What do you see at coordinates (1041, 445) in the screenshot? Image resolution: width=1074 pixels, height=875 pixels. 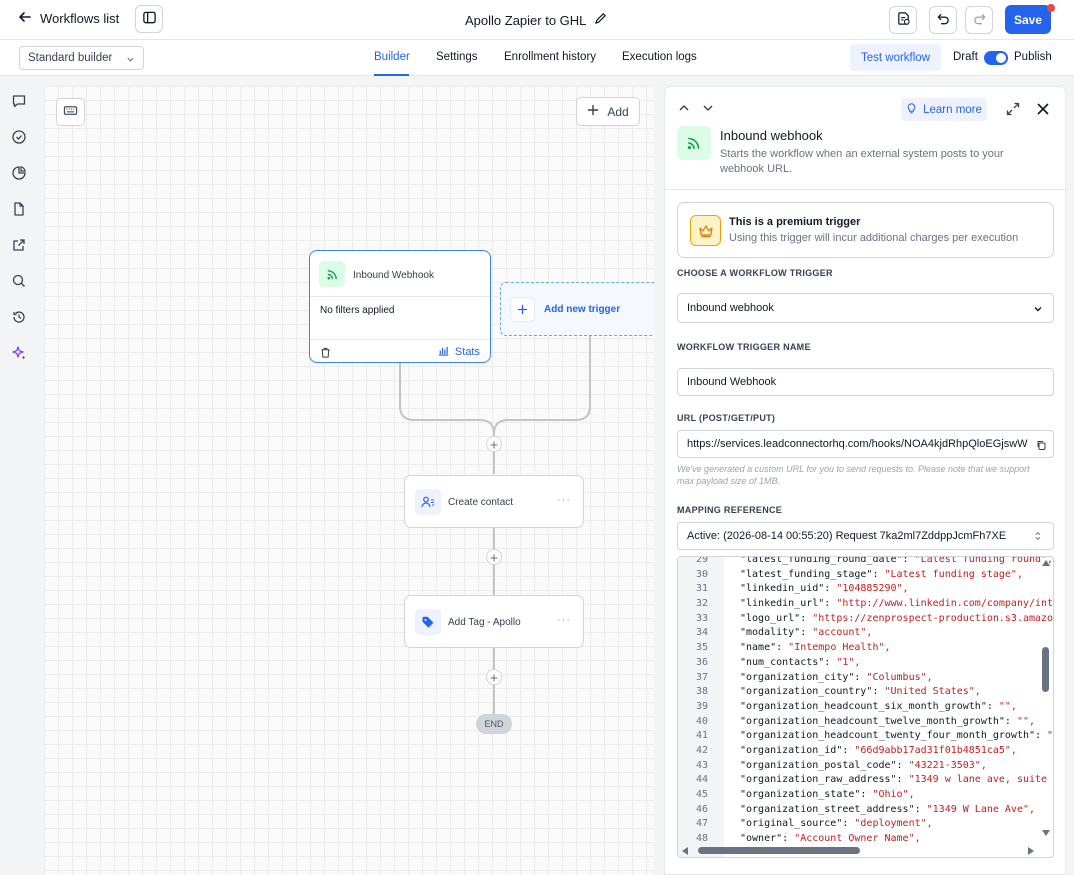 I see `copy-icon` at bounding box center [1041, 445].